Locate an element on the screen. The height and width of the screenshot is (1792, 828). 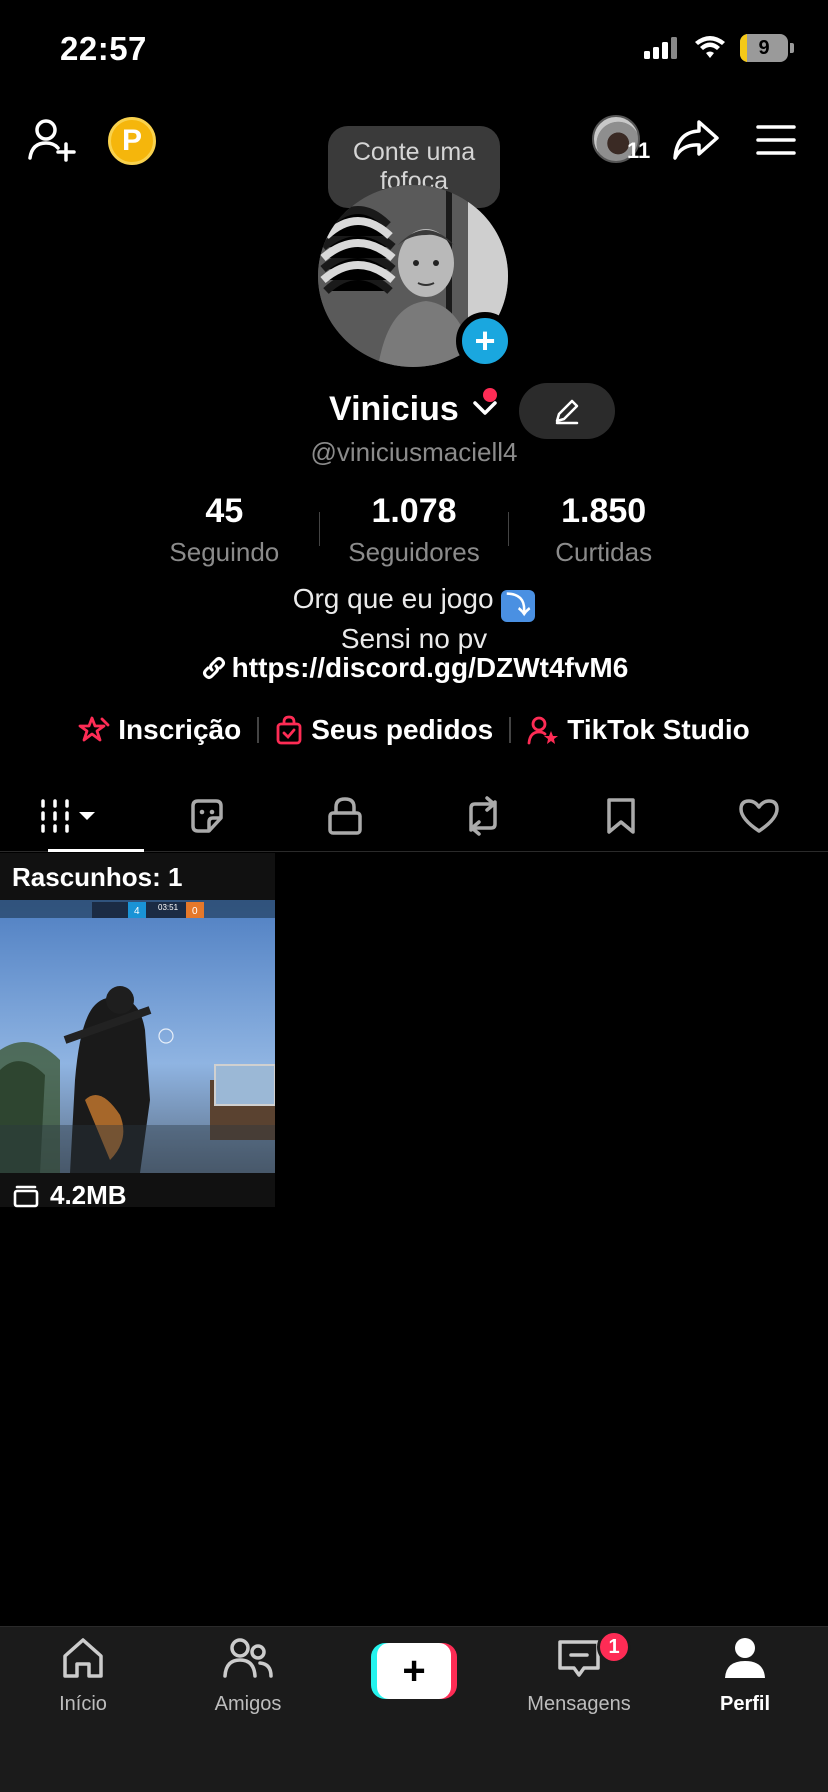
grid-icon is located at coordinates (68, 815).